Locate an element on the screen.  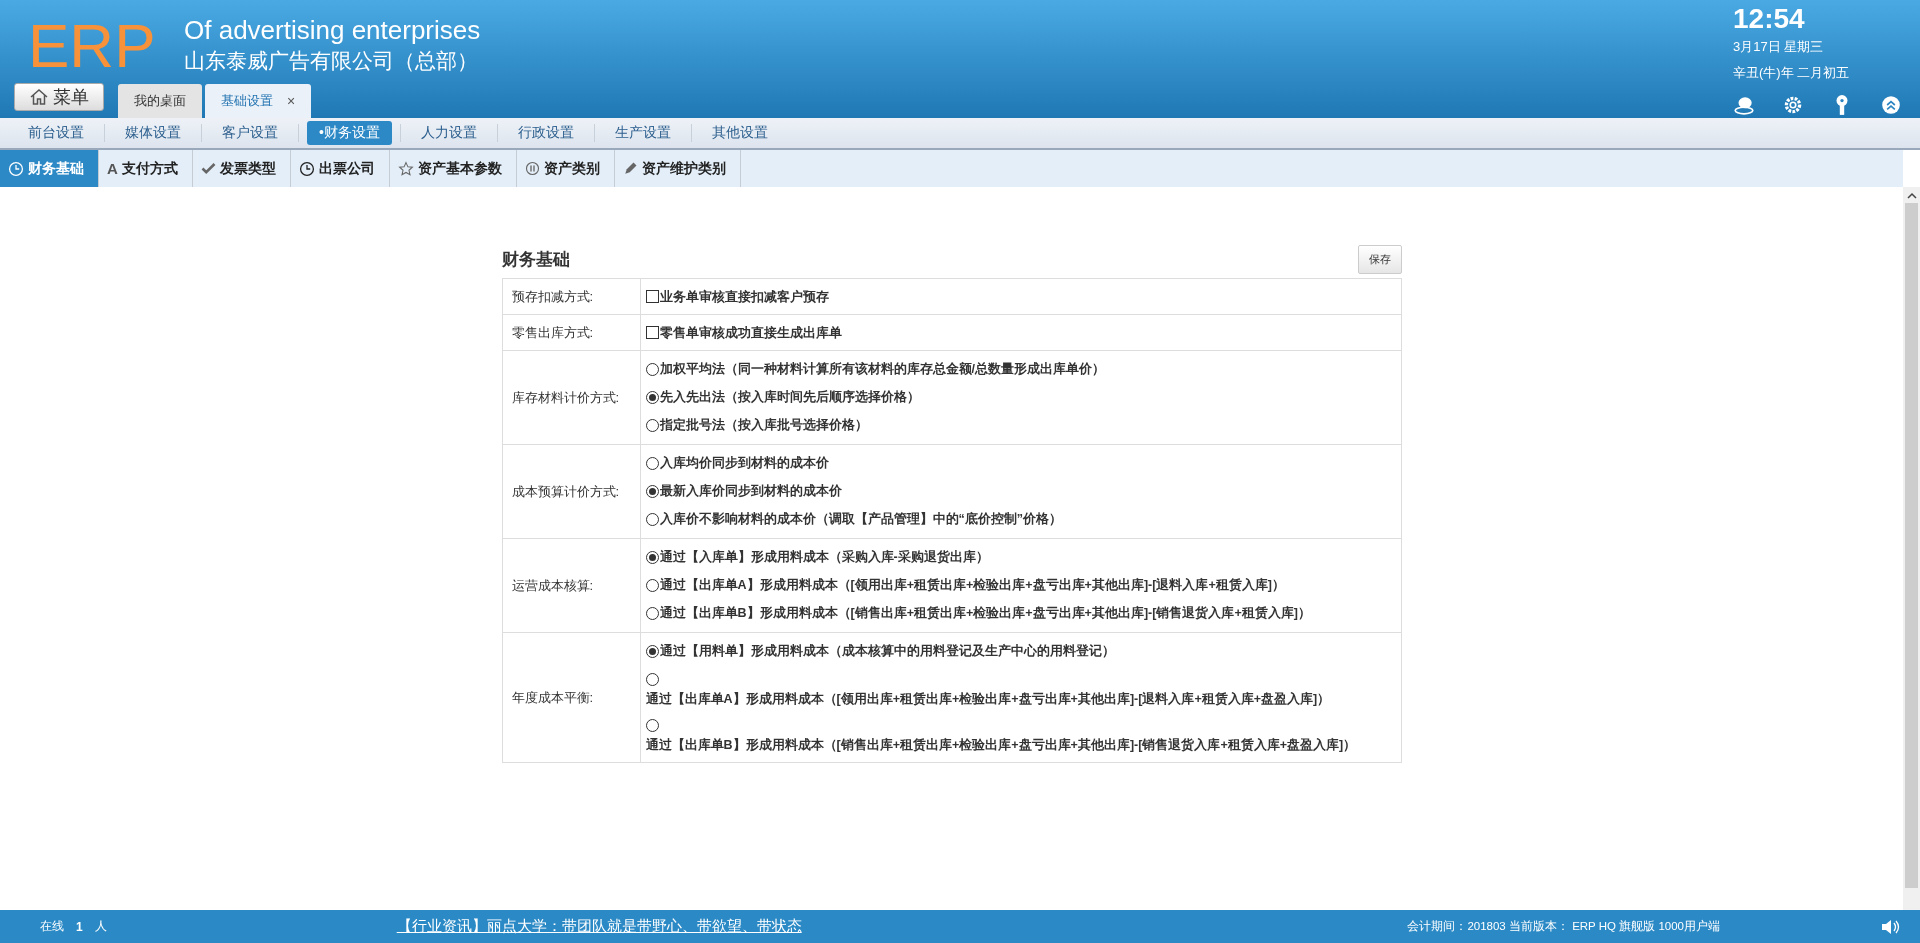
option-label: 零售单审核成功直接生成出库单 is located at coordinates (750, 333).